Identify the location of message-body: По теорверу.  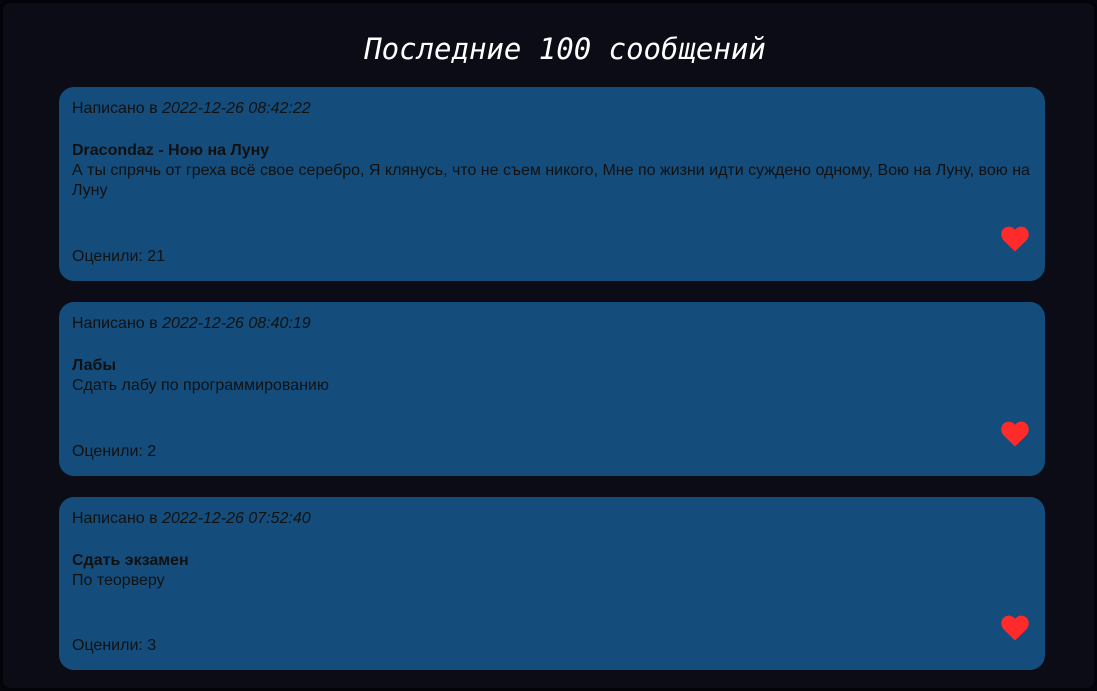
(118, 580).